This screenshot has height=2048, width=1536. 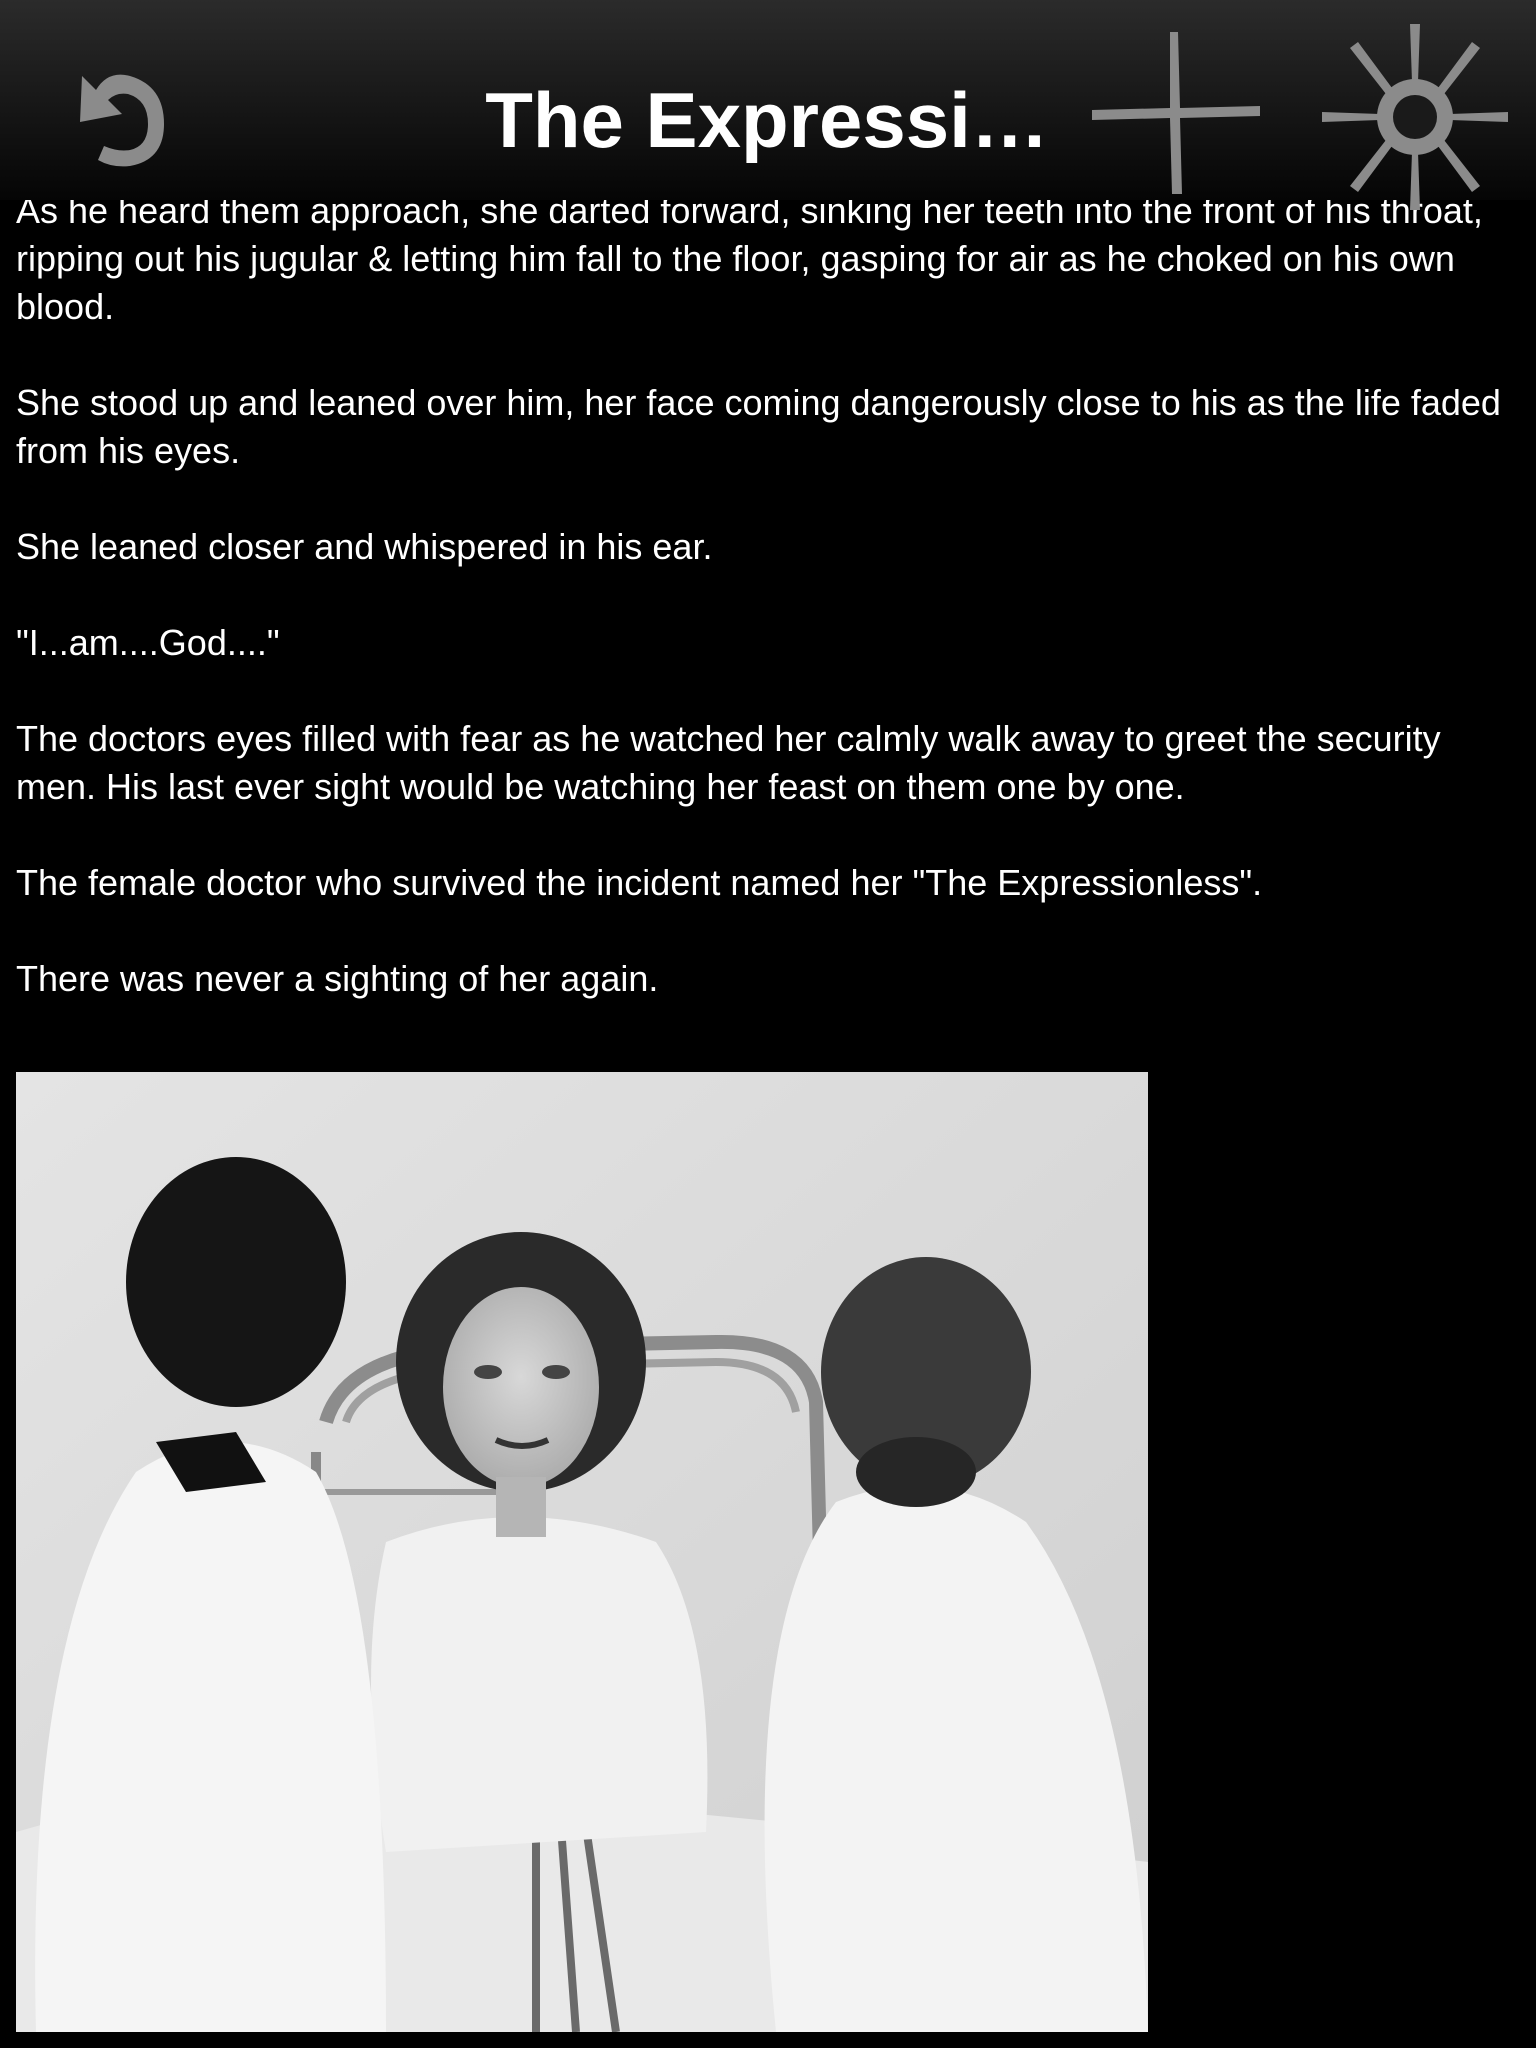 I want to click on back-button, so click(x=123, y=115).